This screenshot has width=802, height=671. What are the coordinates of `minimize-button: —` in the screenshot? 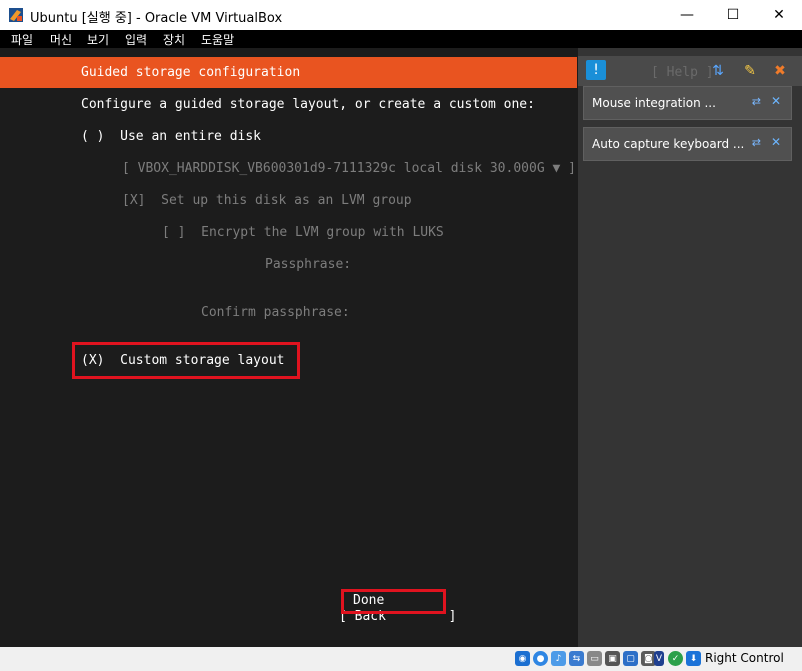 It's located at (687, 15).